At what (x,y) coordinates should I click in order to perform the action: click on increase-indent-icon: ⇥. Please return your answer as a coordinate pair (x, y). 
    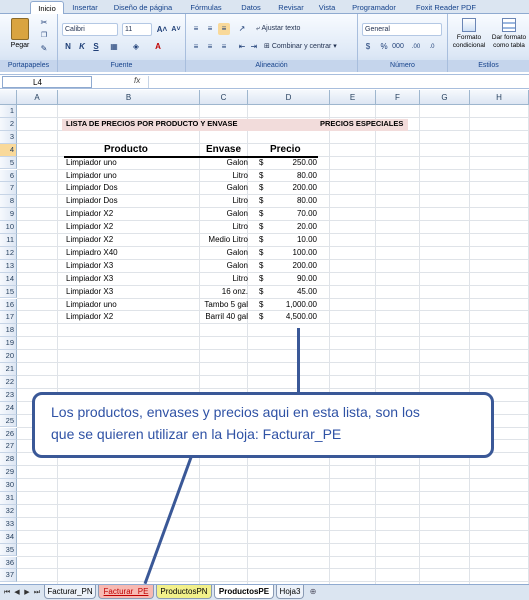
    Looking at the image, I should click on (254, 47).